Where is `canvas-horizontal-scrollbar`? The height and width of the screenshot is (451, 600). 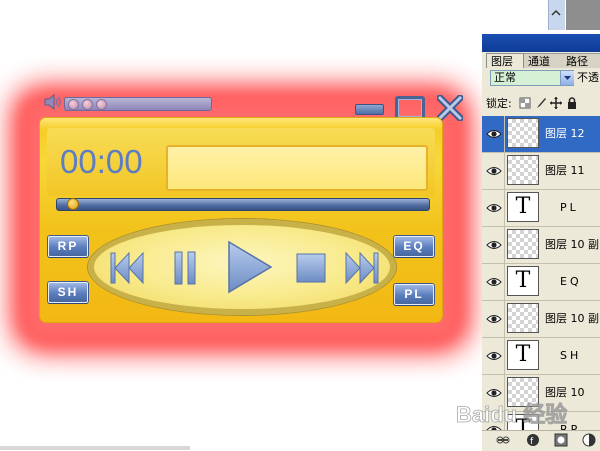
canvas-horizontal-scrollbar is located at coordinates (95, 448).